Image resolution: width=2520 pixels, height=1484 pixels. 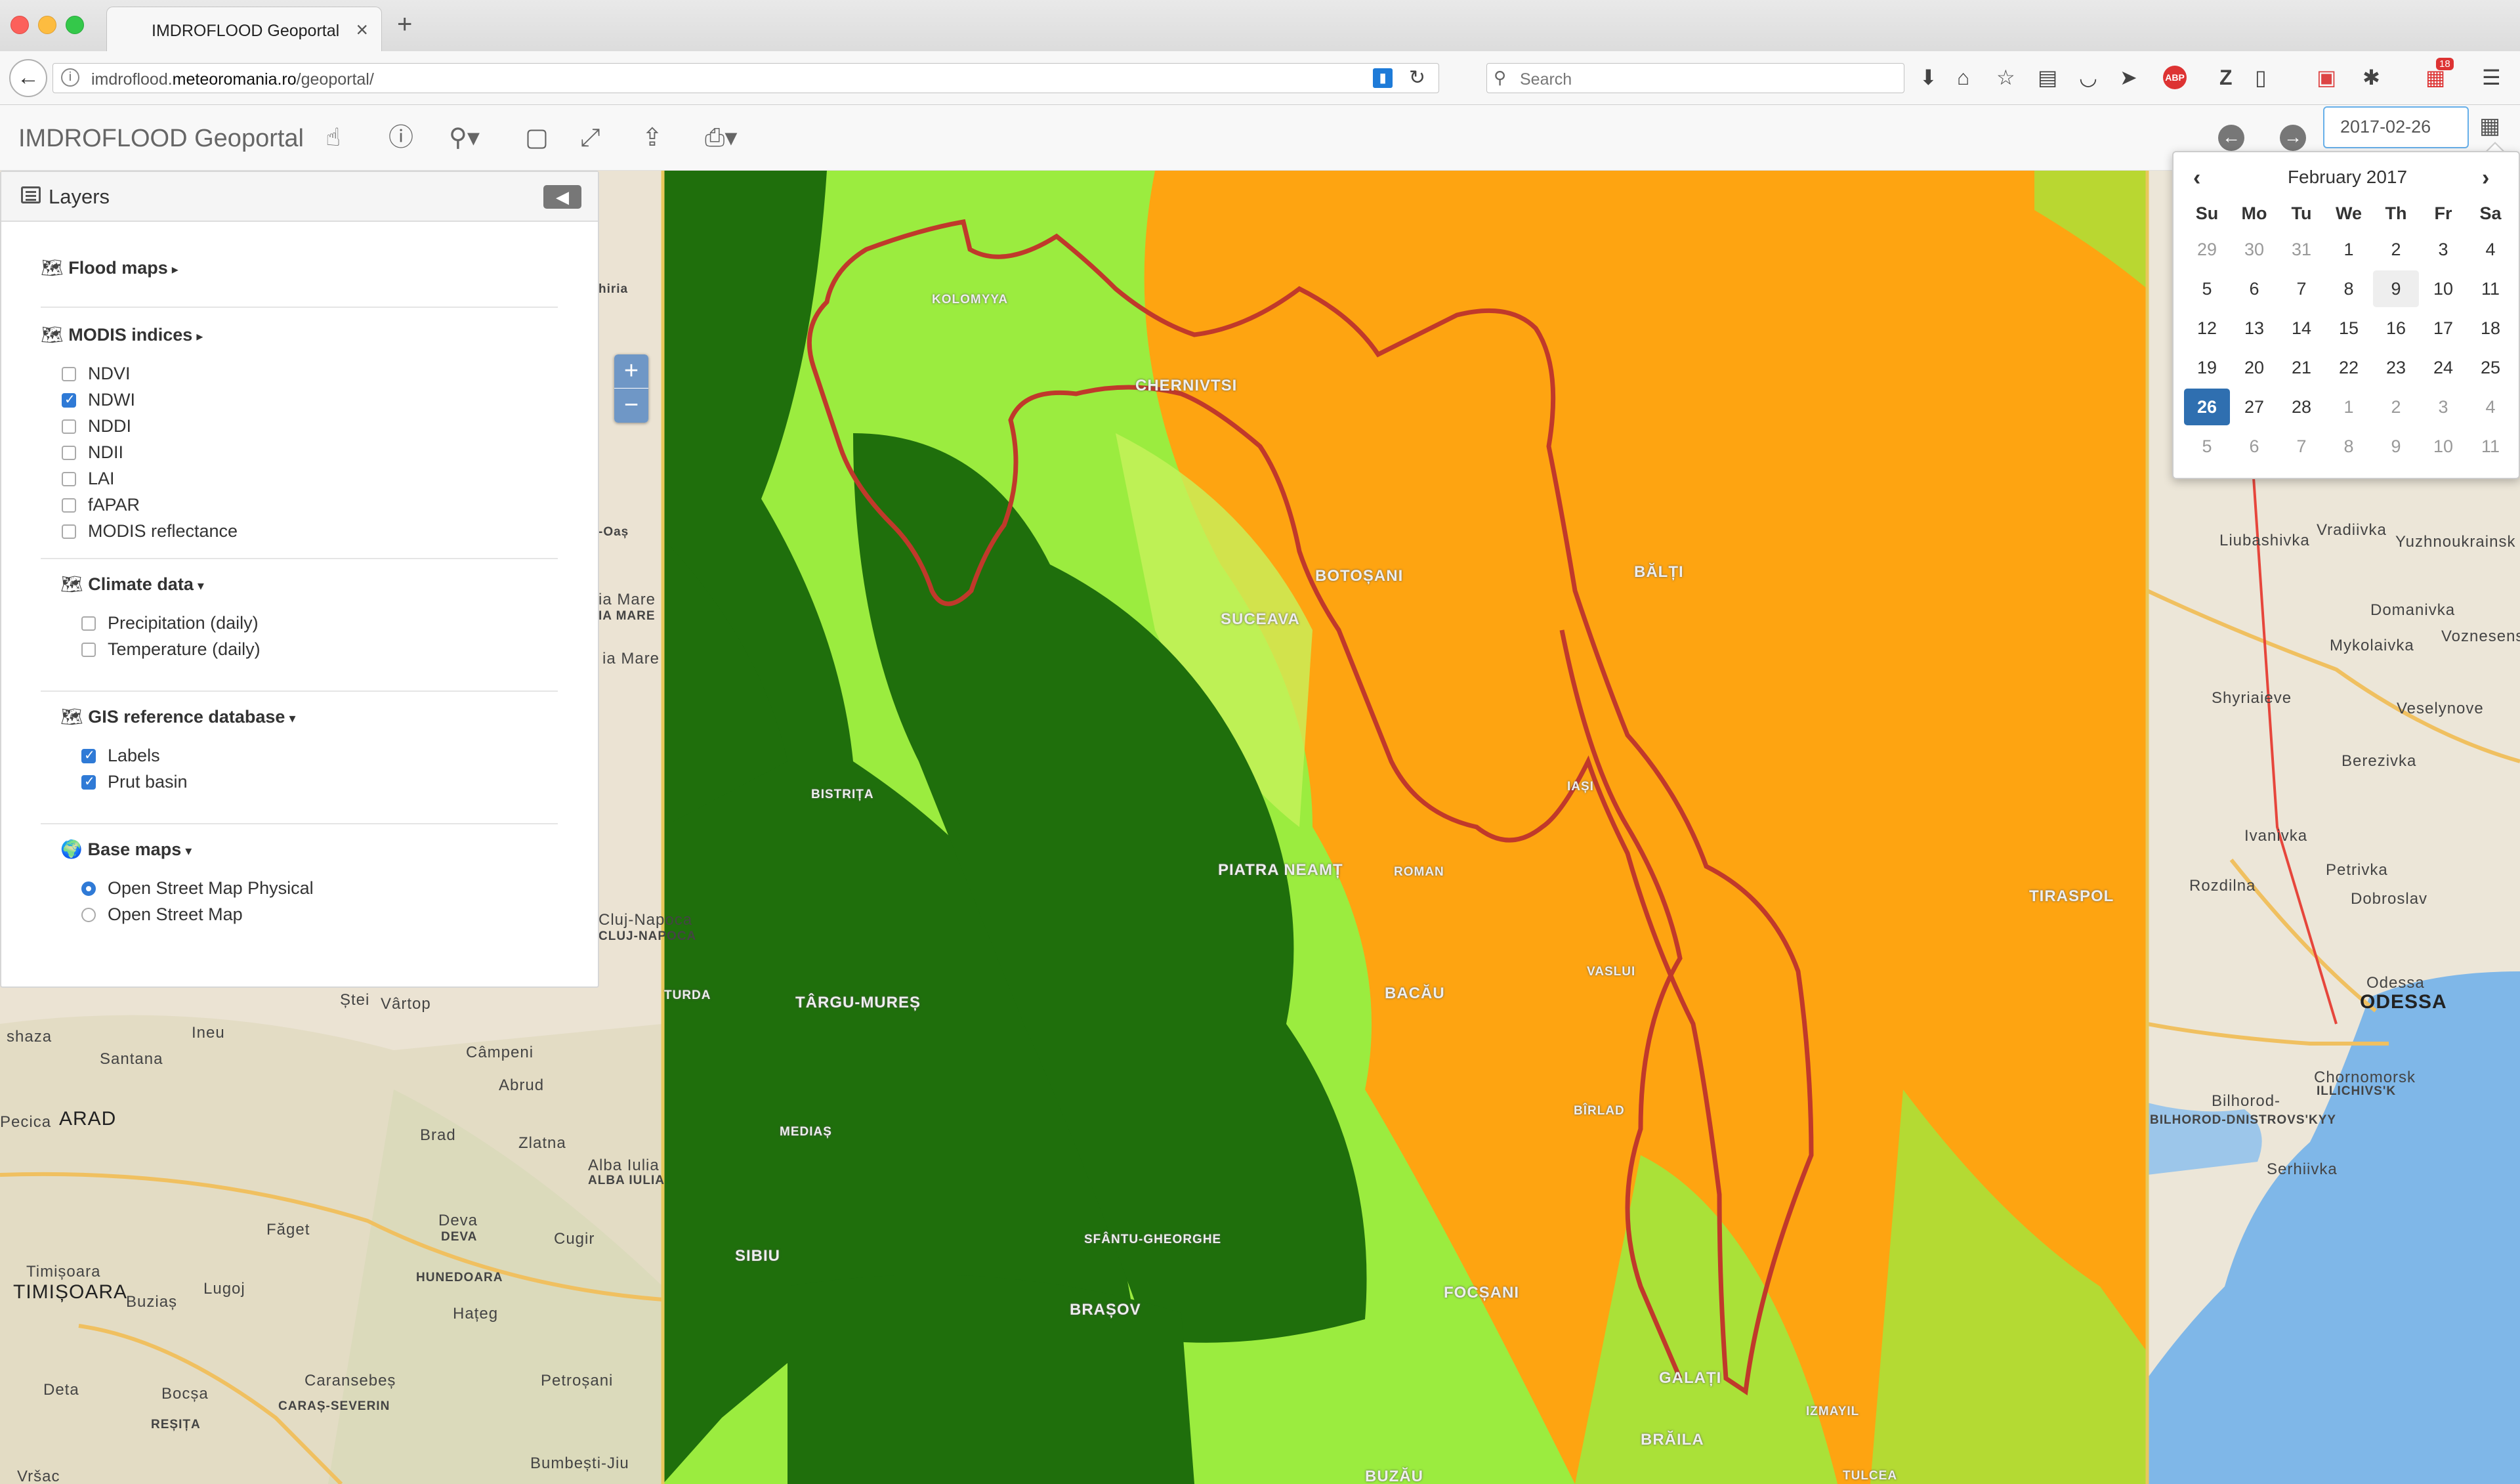 What do you see at coordinates (1963, 77) in the screenshot?
I see `home-icon: ⌂` at bounding box center [1963, 77].